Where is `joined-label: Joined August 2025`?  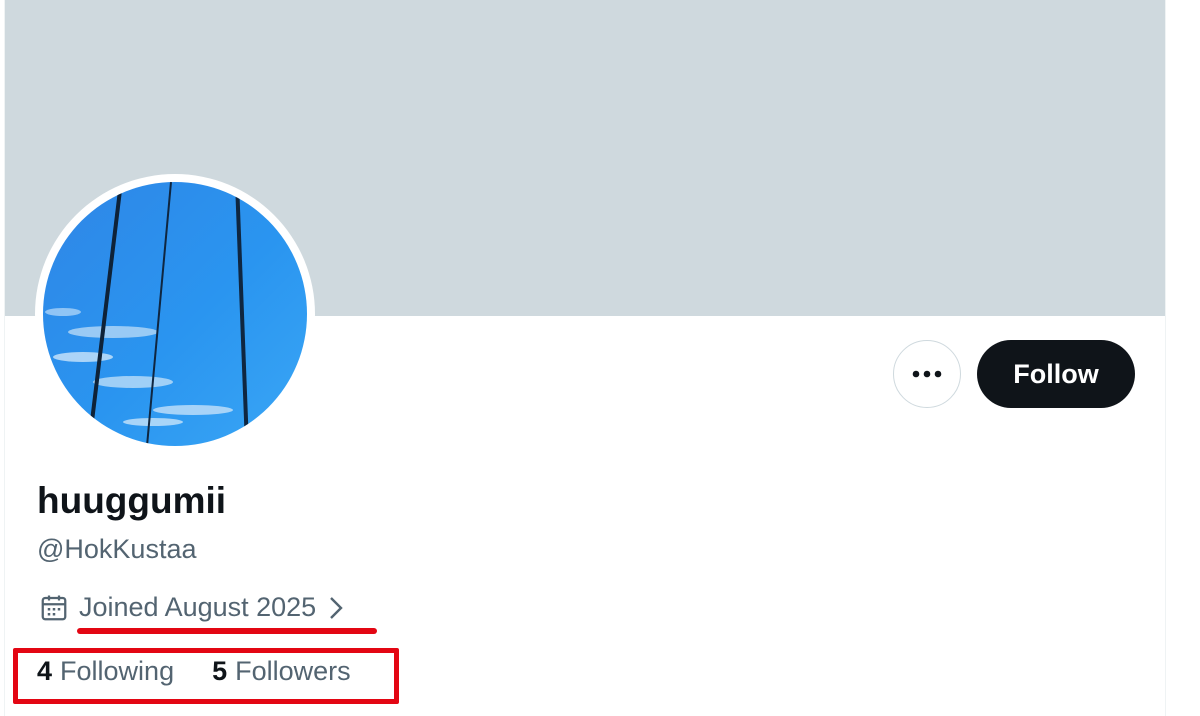 joined-label: Joined August 2025 is located at coordinates (198, 607).